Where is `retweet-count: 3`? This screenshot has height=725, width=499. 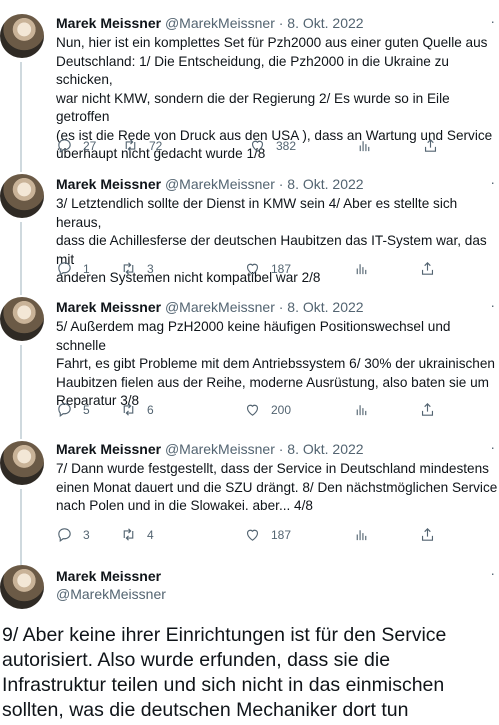 retweet-count: 3 is located at coordinates (150, 268).